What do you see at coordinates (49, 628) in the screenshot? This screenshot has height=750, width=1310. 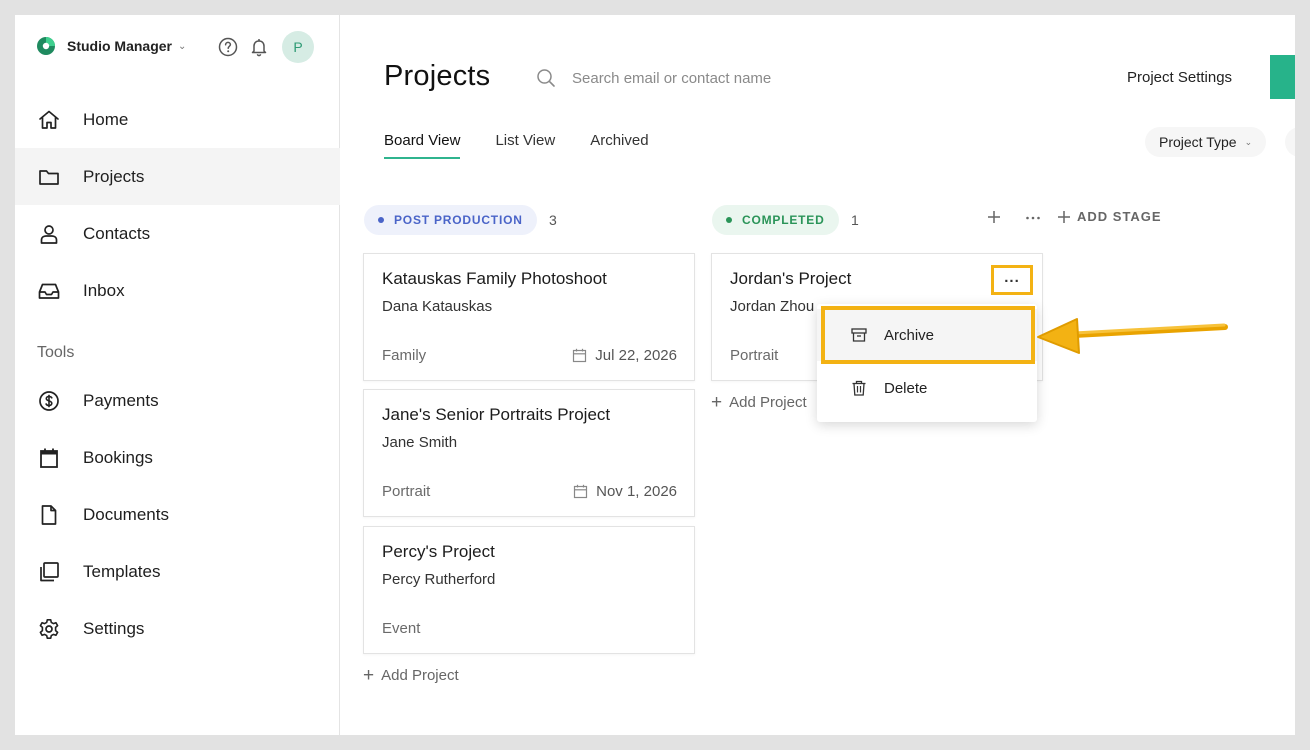 I see `gear-icon` at bounding box center [49, 628].